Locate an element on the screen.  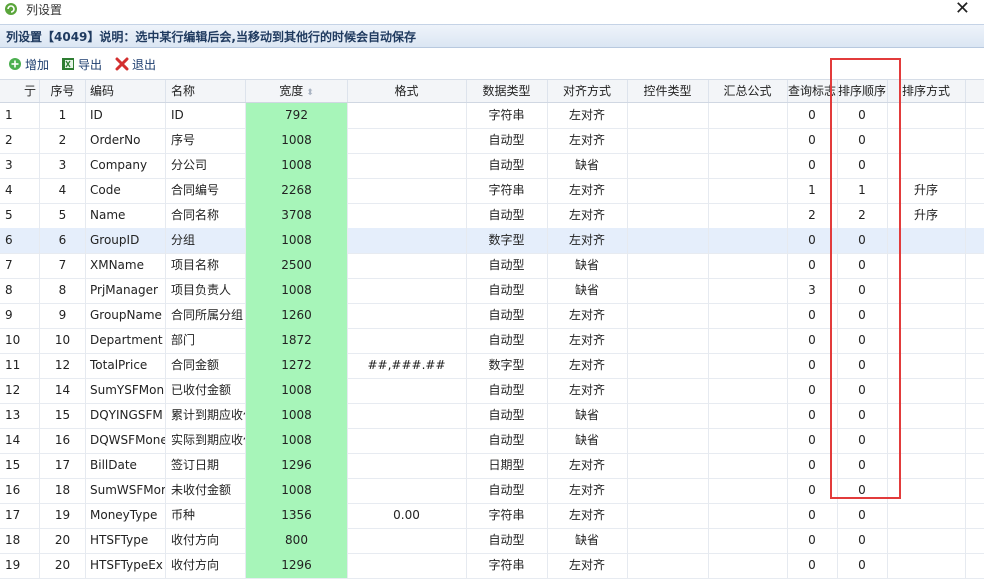
cell-name: 序号 is located at coordinates (206, 140).